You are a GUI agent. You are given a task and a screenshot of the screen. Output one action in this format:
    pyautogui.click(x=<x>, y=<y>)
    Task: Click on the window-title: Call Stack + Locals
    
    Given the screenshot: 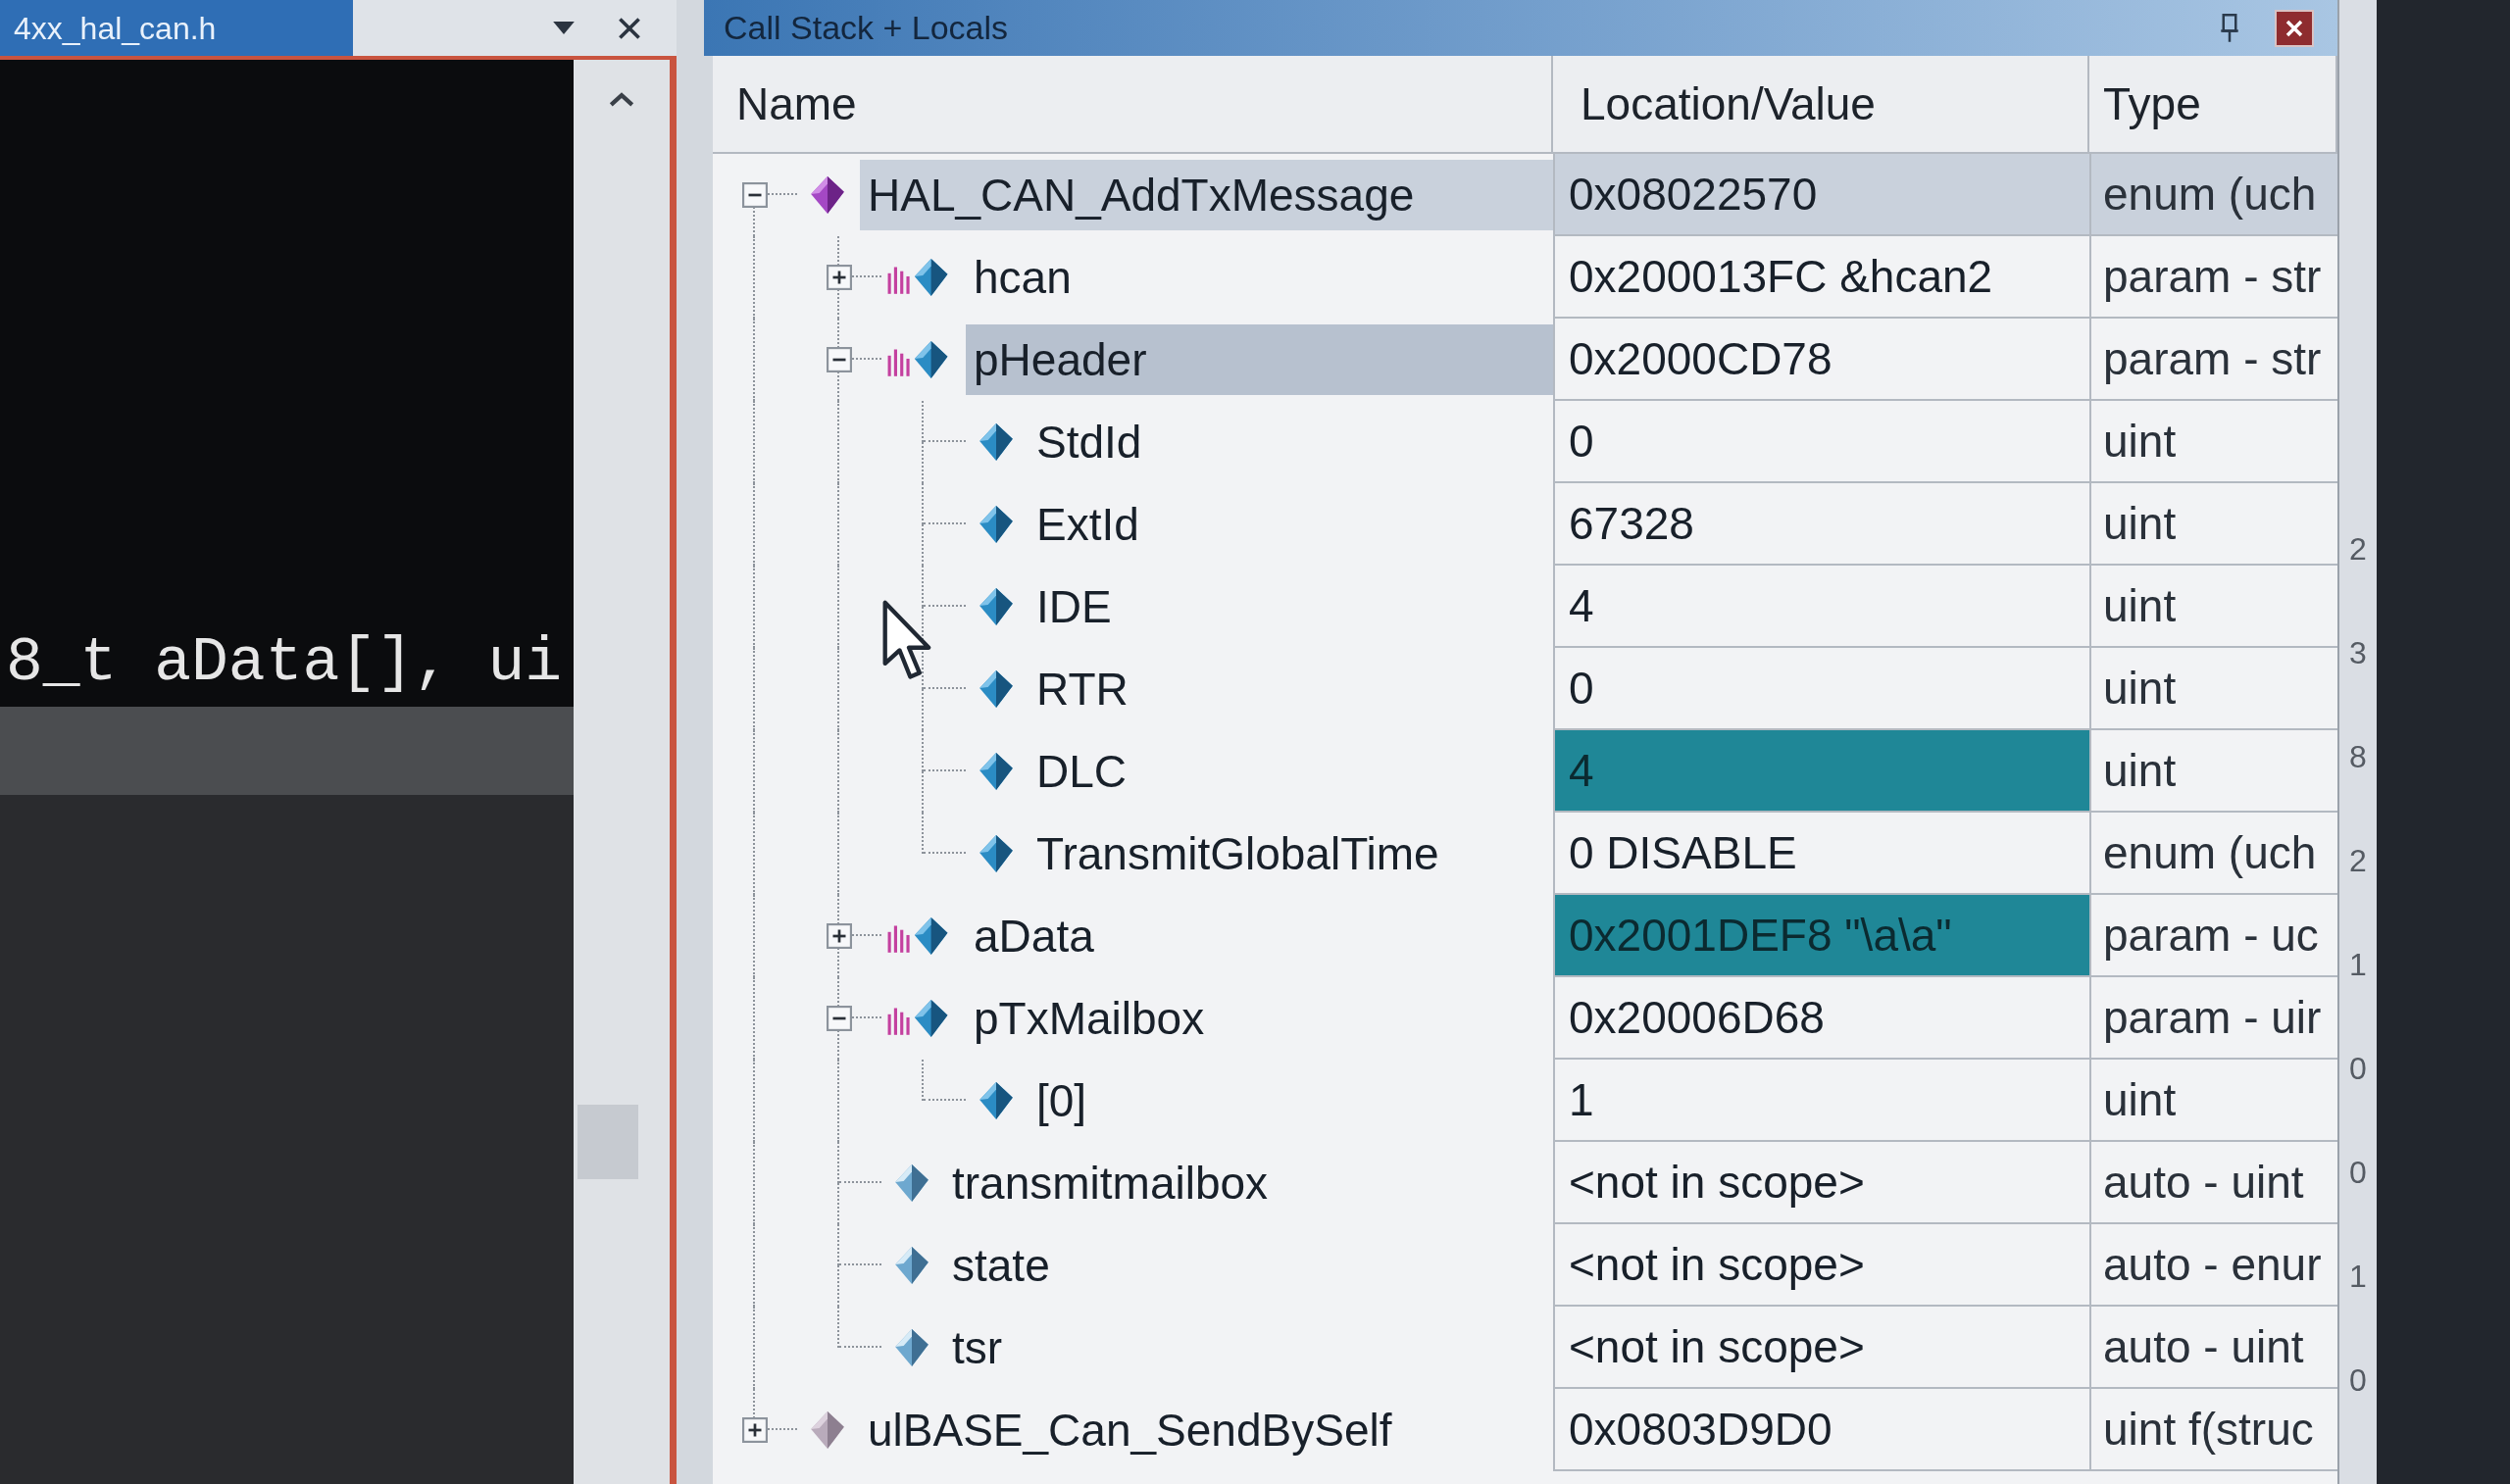 What is the action you would take?
    pyautogui.click(x=867, y=28)
    